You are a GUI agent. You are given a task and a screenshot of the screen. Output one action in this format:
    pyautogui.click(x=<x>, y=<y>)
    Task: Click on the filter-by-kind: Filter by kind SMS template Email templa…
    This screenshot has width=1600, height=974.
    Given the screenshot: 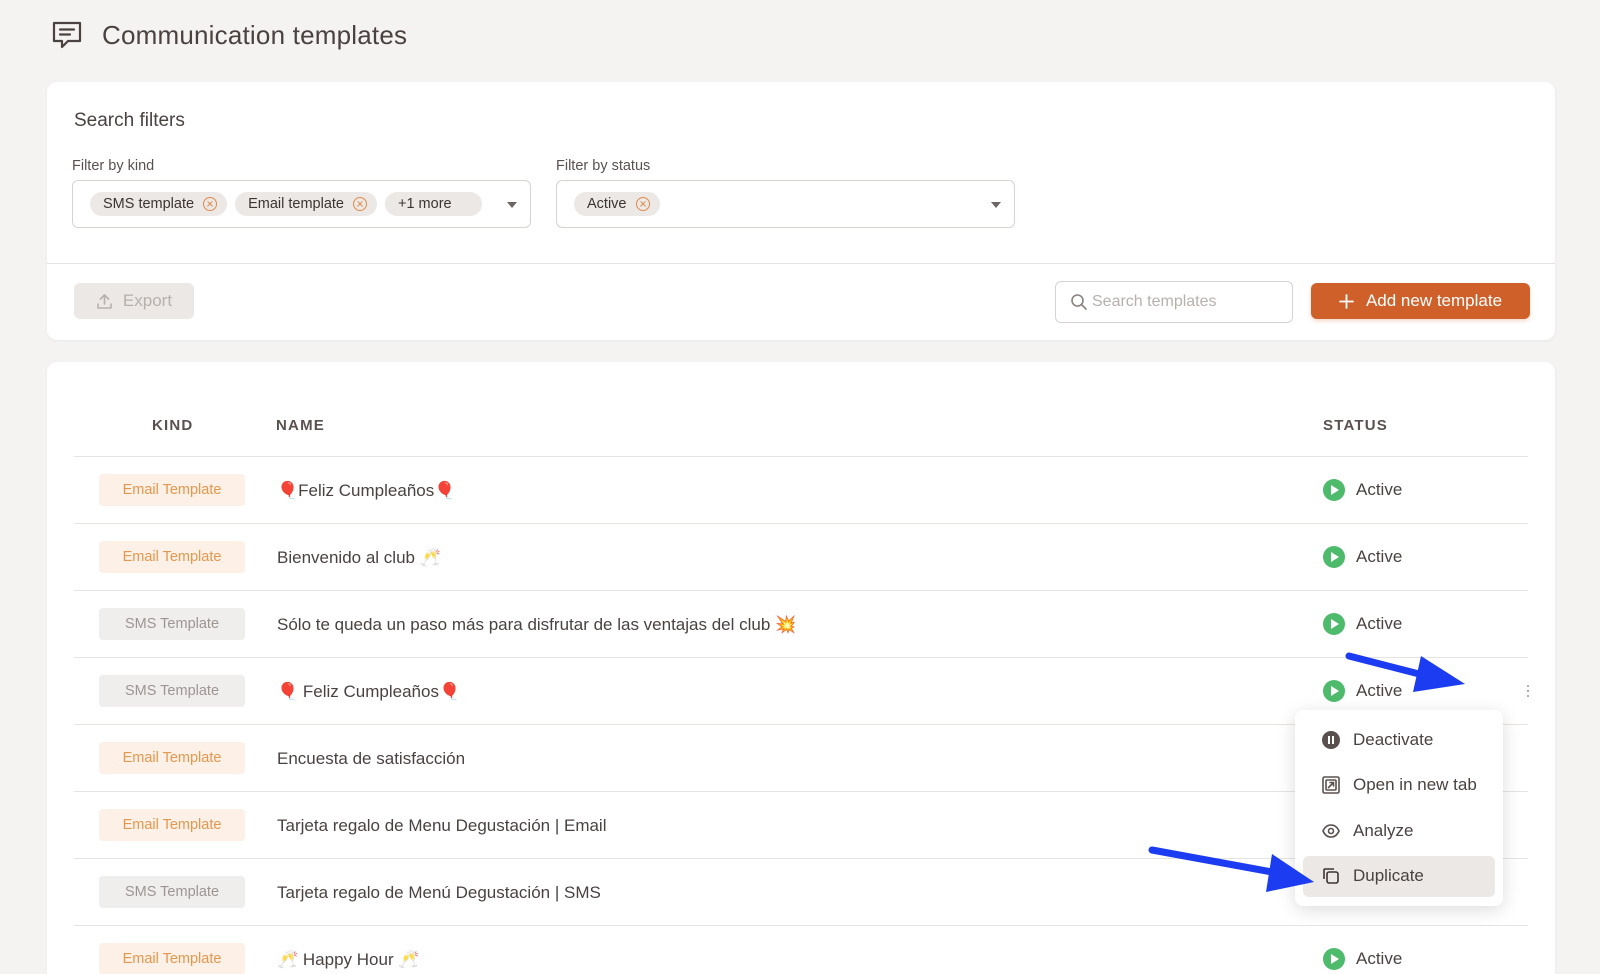 What is the action you would take?
    pyautogui.click(x=301, y=193)
    